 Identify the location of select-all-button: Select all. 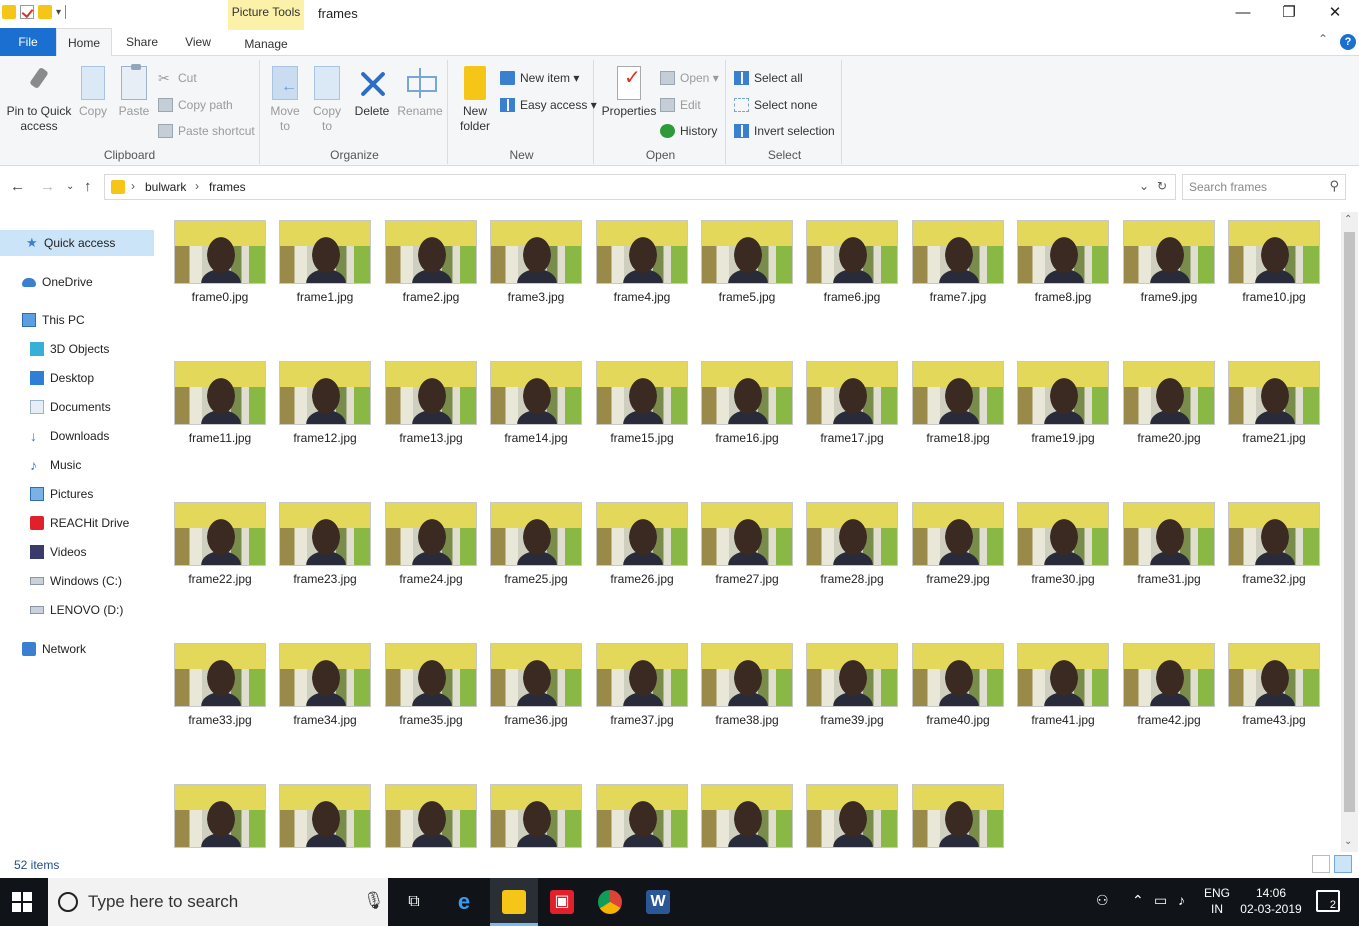
(768, 78).